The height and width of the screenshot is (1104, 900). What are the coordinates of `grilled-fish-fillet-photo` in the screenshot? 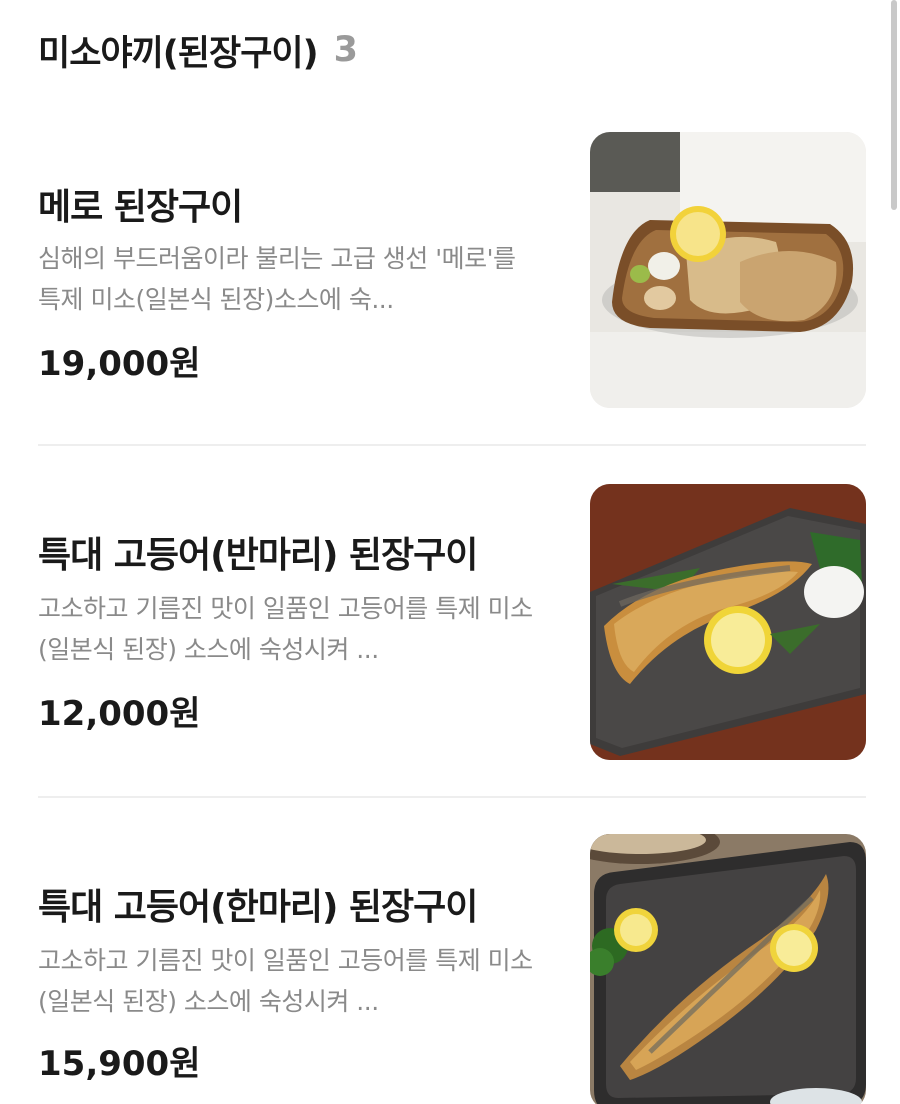 It's located at (728, 270).